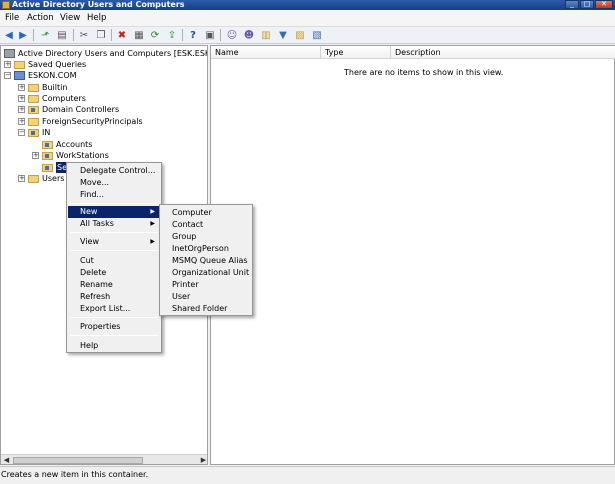 The width and height of the screenshot is (615, 484). Describe the element at coordinates (89, 211) in the screenshot. I see `menu-item-label: New` at that location.